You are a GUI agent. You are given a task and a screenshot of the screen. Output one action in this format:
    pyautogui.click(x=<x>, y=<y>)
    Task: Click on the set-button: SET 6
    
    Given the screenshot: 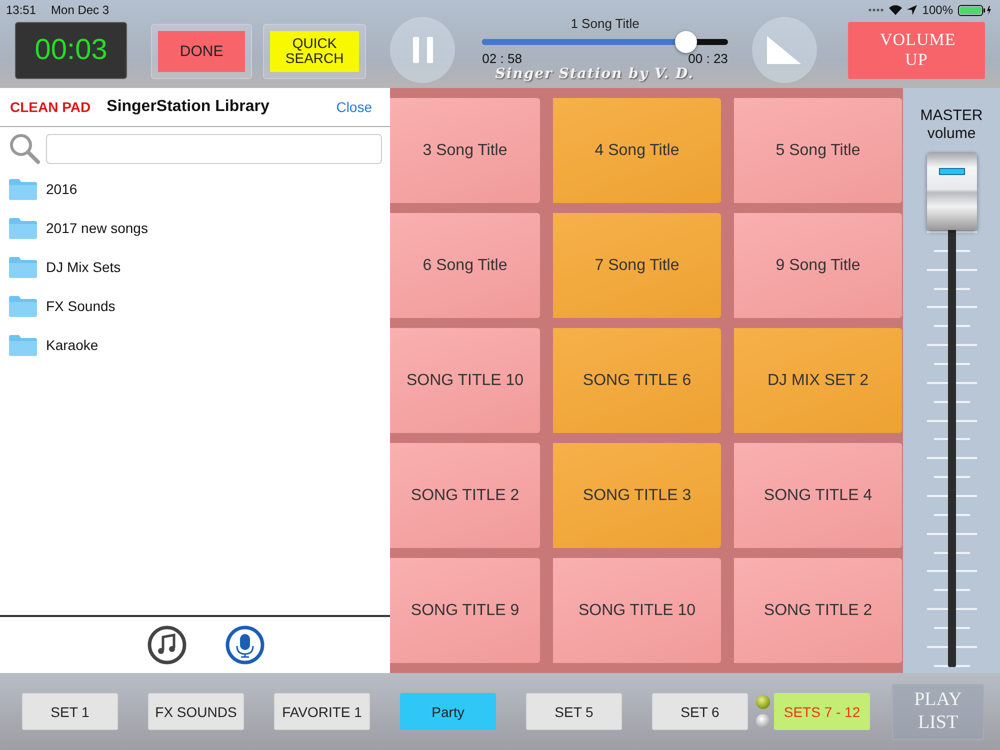 What is the action you would take?
    pyautogui.click(x=700, y=711)
    